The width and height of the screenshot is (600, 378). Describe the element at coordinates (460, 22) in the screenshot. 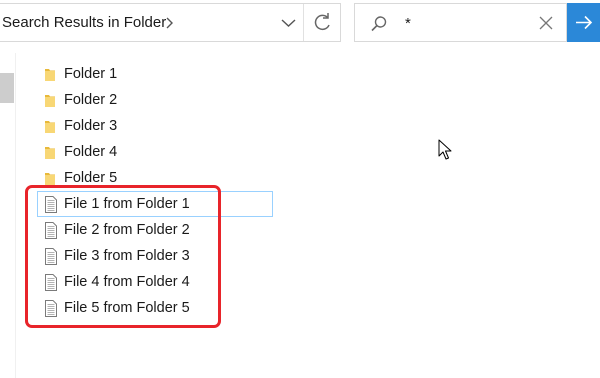

I see `search-box: *` at that location.